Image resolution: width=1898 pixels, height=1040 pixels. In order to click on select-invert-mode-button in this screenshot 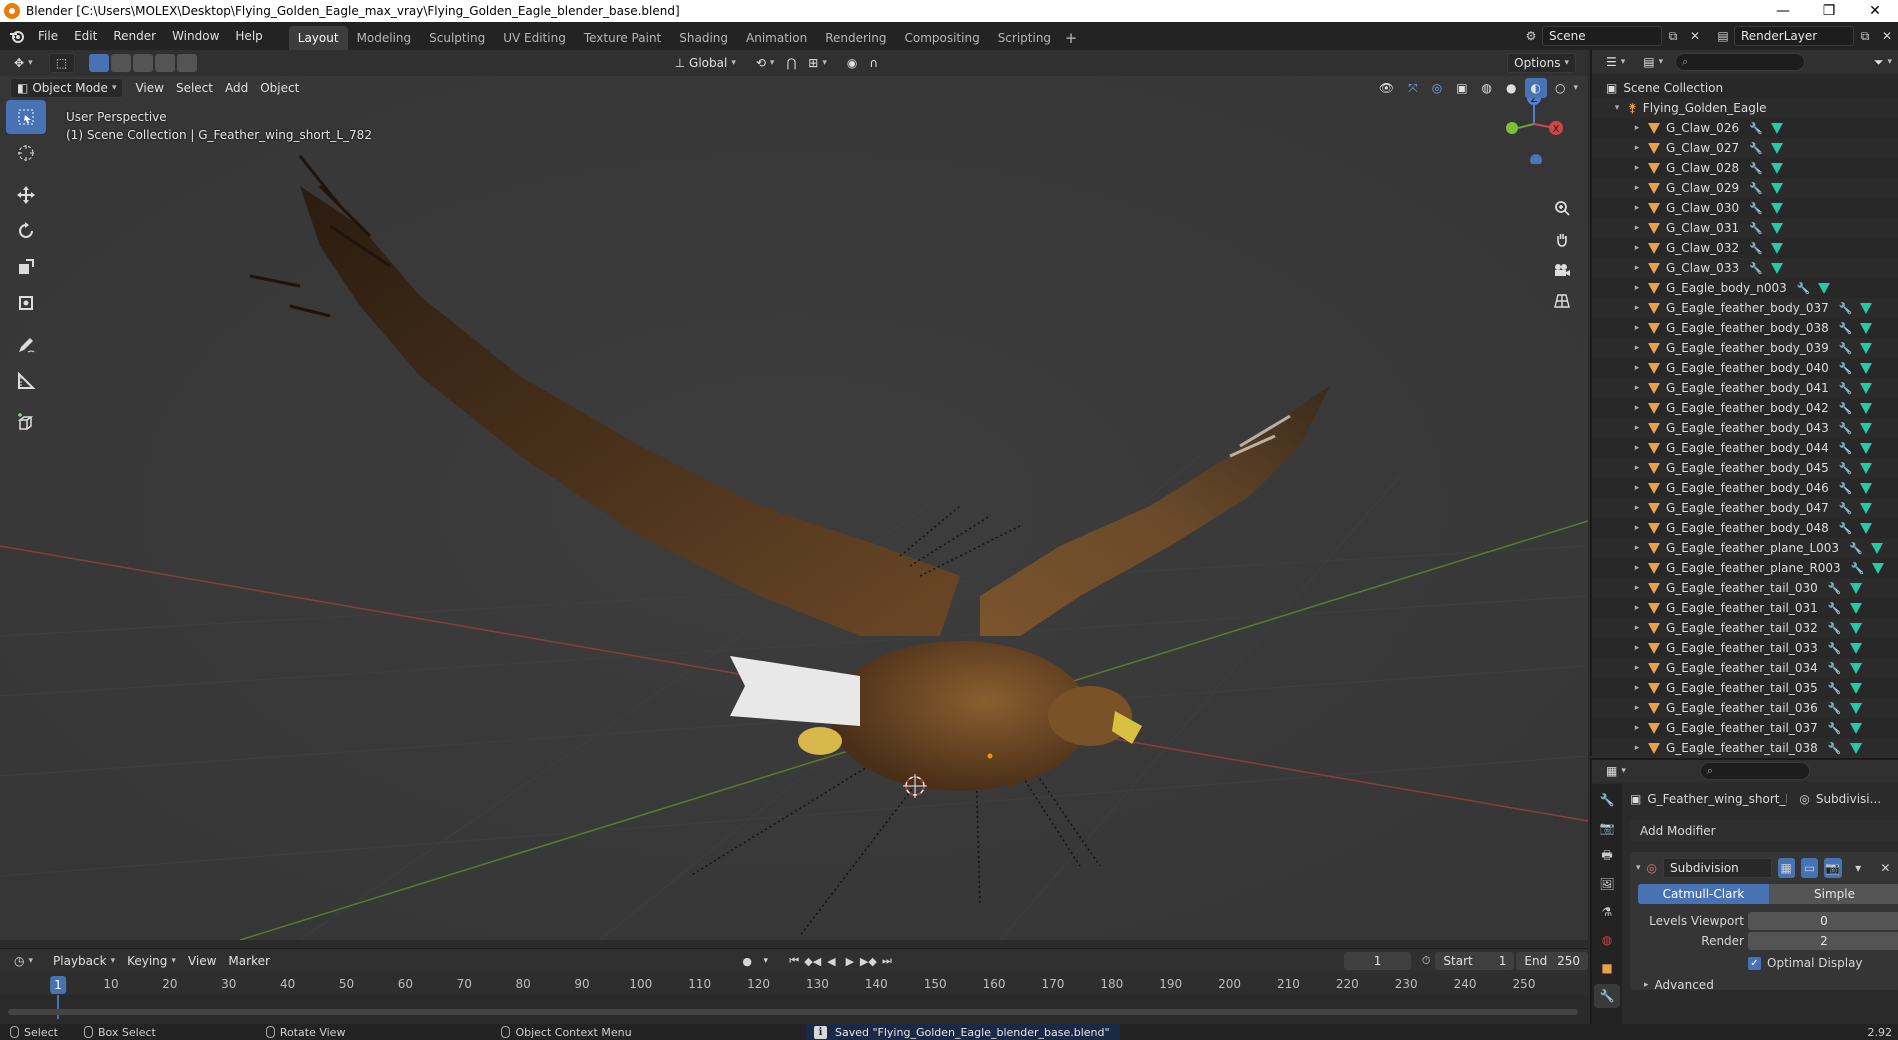, I will do `click(164, 63)`.